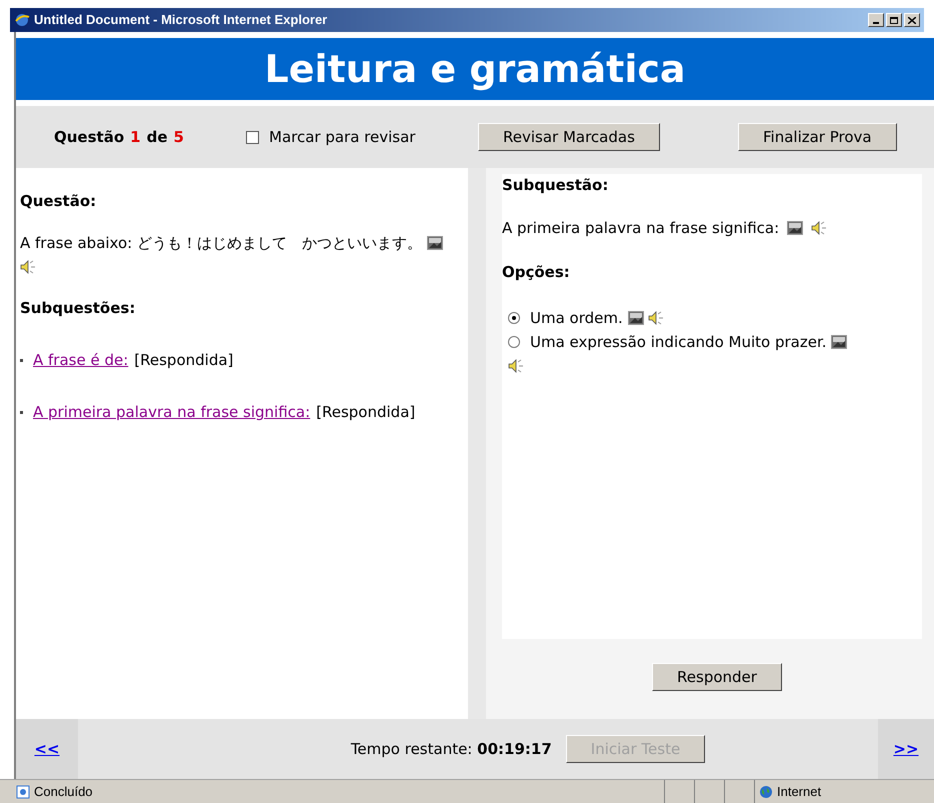 The width and height of the screenshot is (934, 803). Describe the element at coordinates (78, 308) in the screenshot. I see `subquestions-heading: Subquestões:` at that location.